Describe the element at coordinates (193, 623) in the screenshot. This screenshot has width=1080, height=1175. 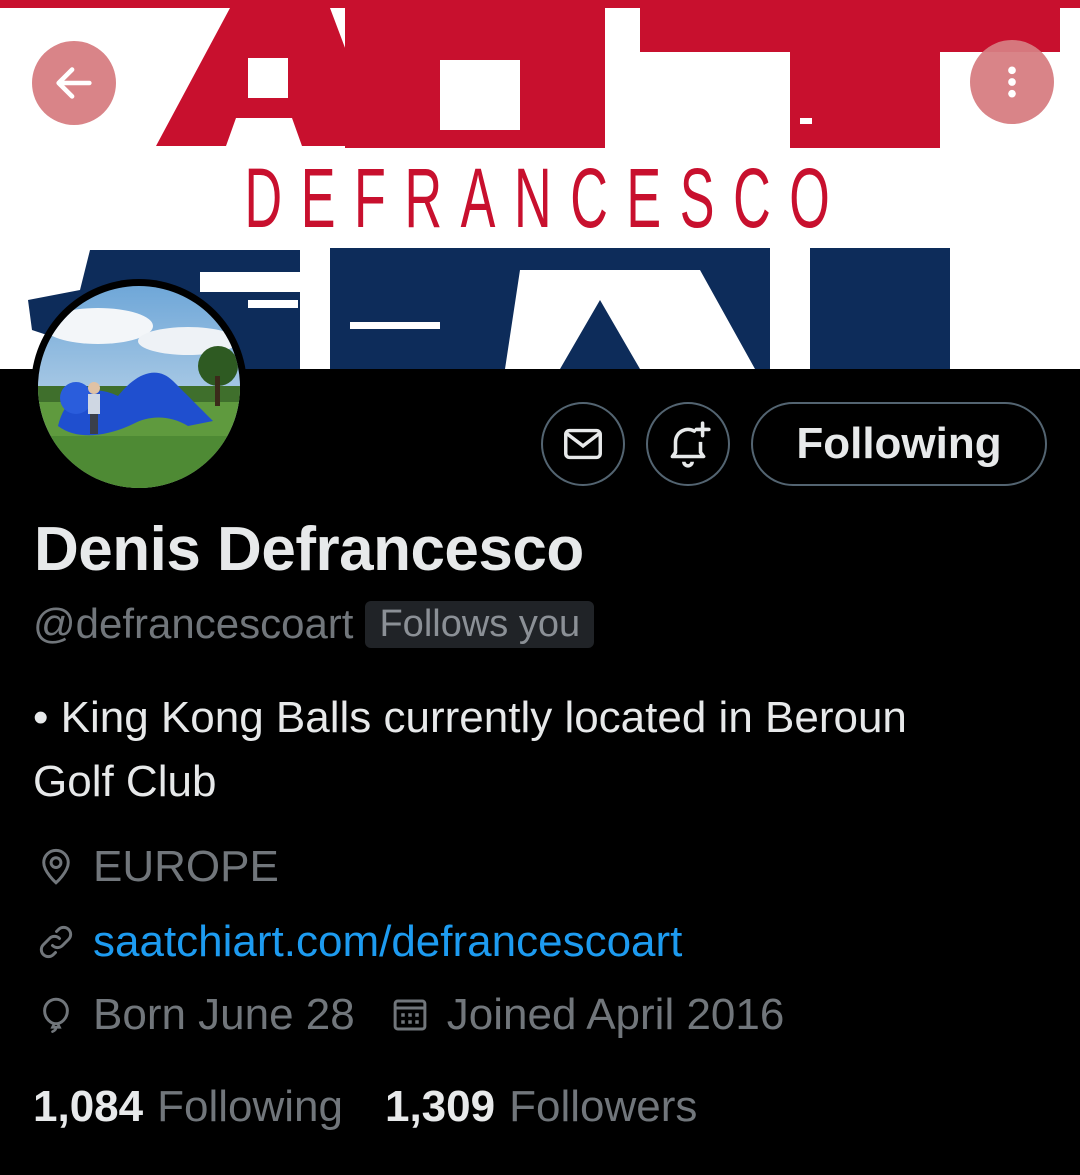
I see `profile-handle: @defrancescoart` at that location.